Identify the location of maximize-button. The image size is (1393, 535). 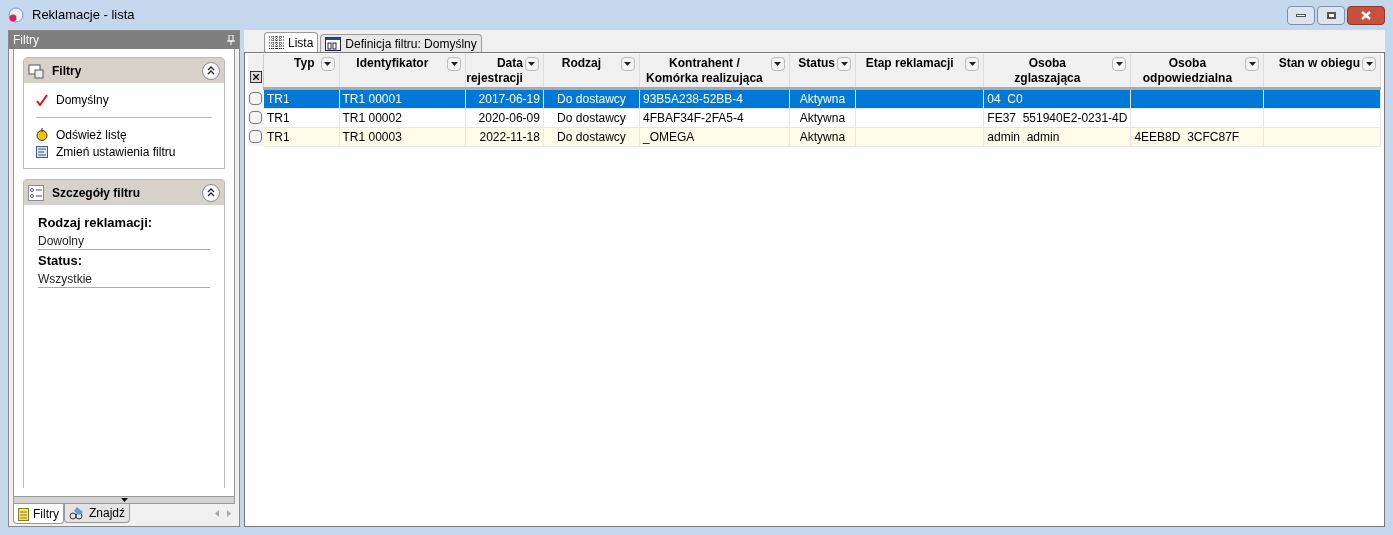
(1331, 15).